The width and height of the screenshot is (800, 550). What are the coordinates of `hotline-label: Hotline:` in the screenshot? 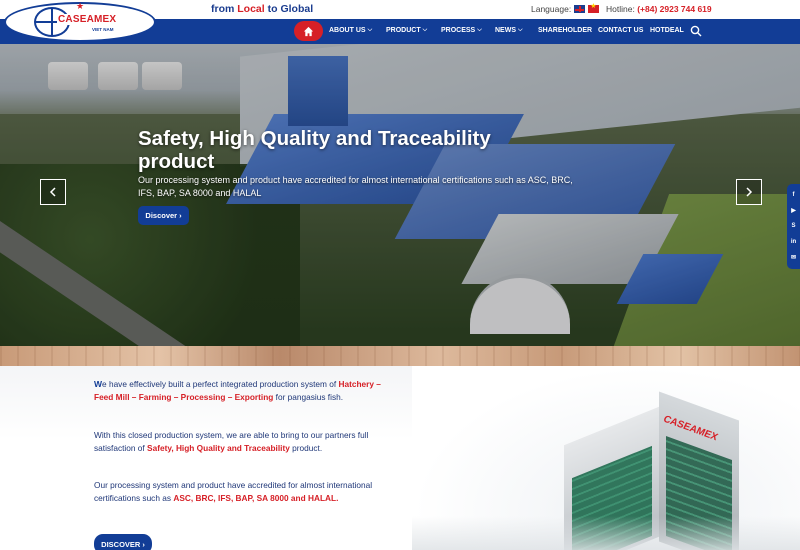 It's located at (620, 9).